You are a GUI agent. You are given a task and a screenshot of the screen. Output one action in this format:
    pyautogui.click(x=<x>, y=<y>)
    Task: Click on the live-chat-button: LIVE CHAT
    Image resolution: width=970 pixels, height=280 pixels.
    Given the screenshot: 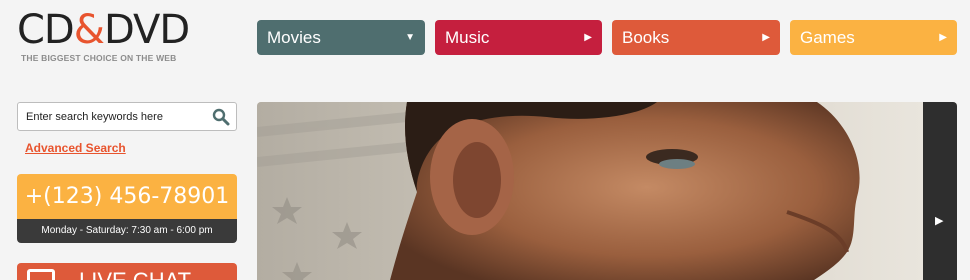 What is the action you would take?
    pyautogui.click(x=127, y=271)
    